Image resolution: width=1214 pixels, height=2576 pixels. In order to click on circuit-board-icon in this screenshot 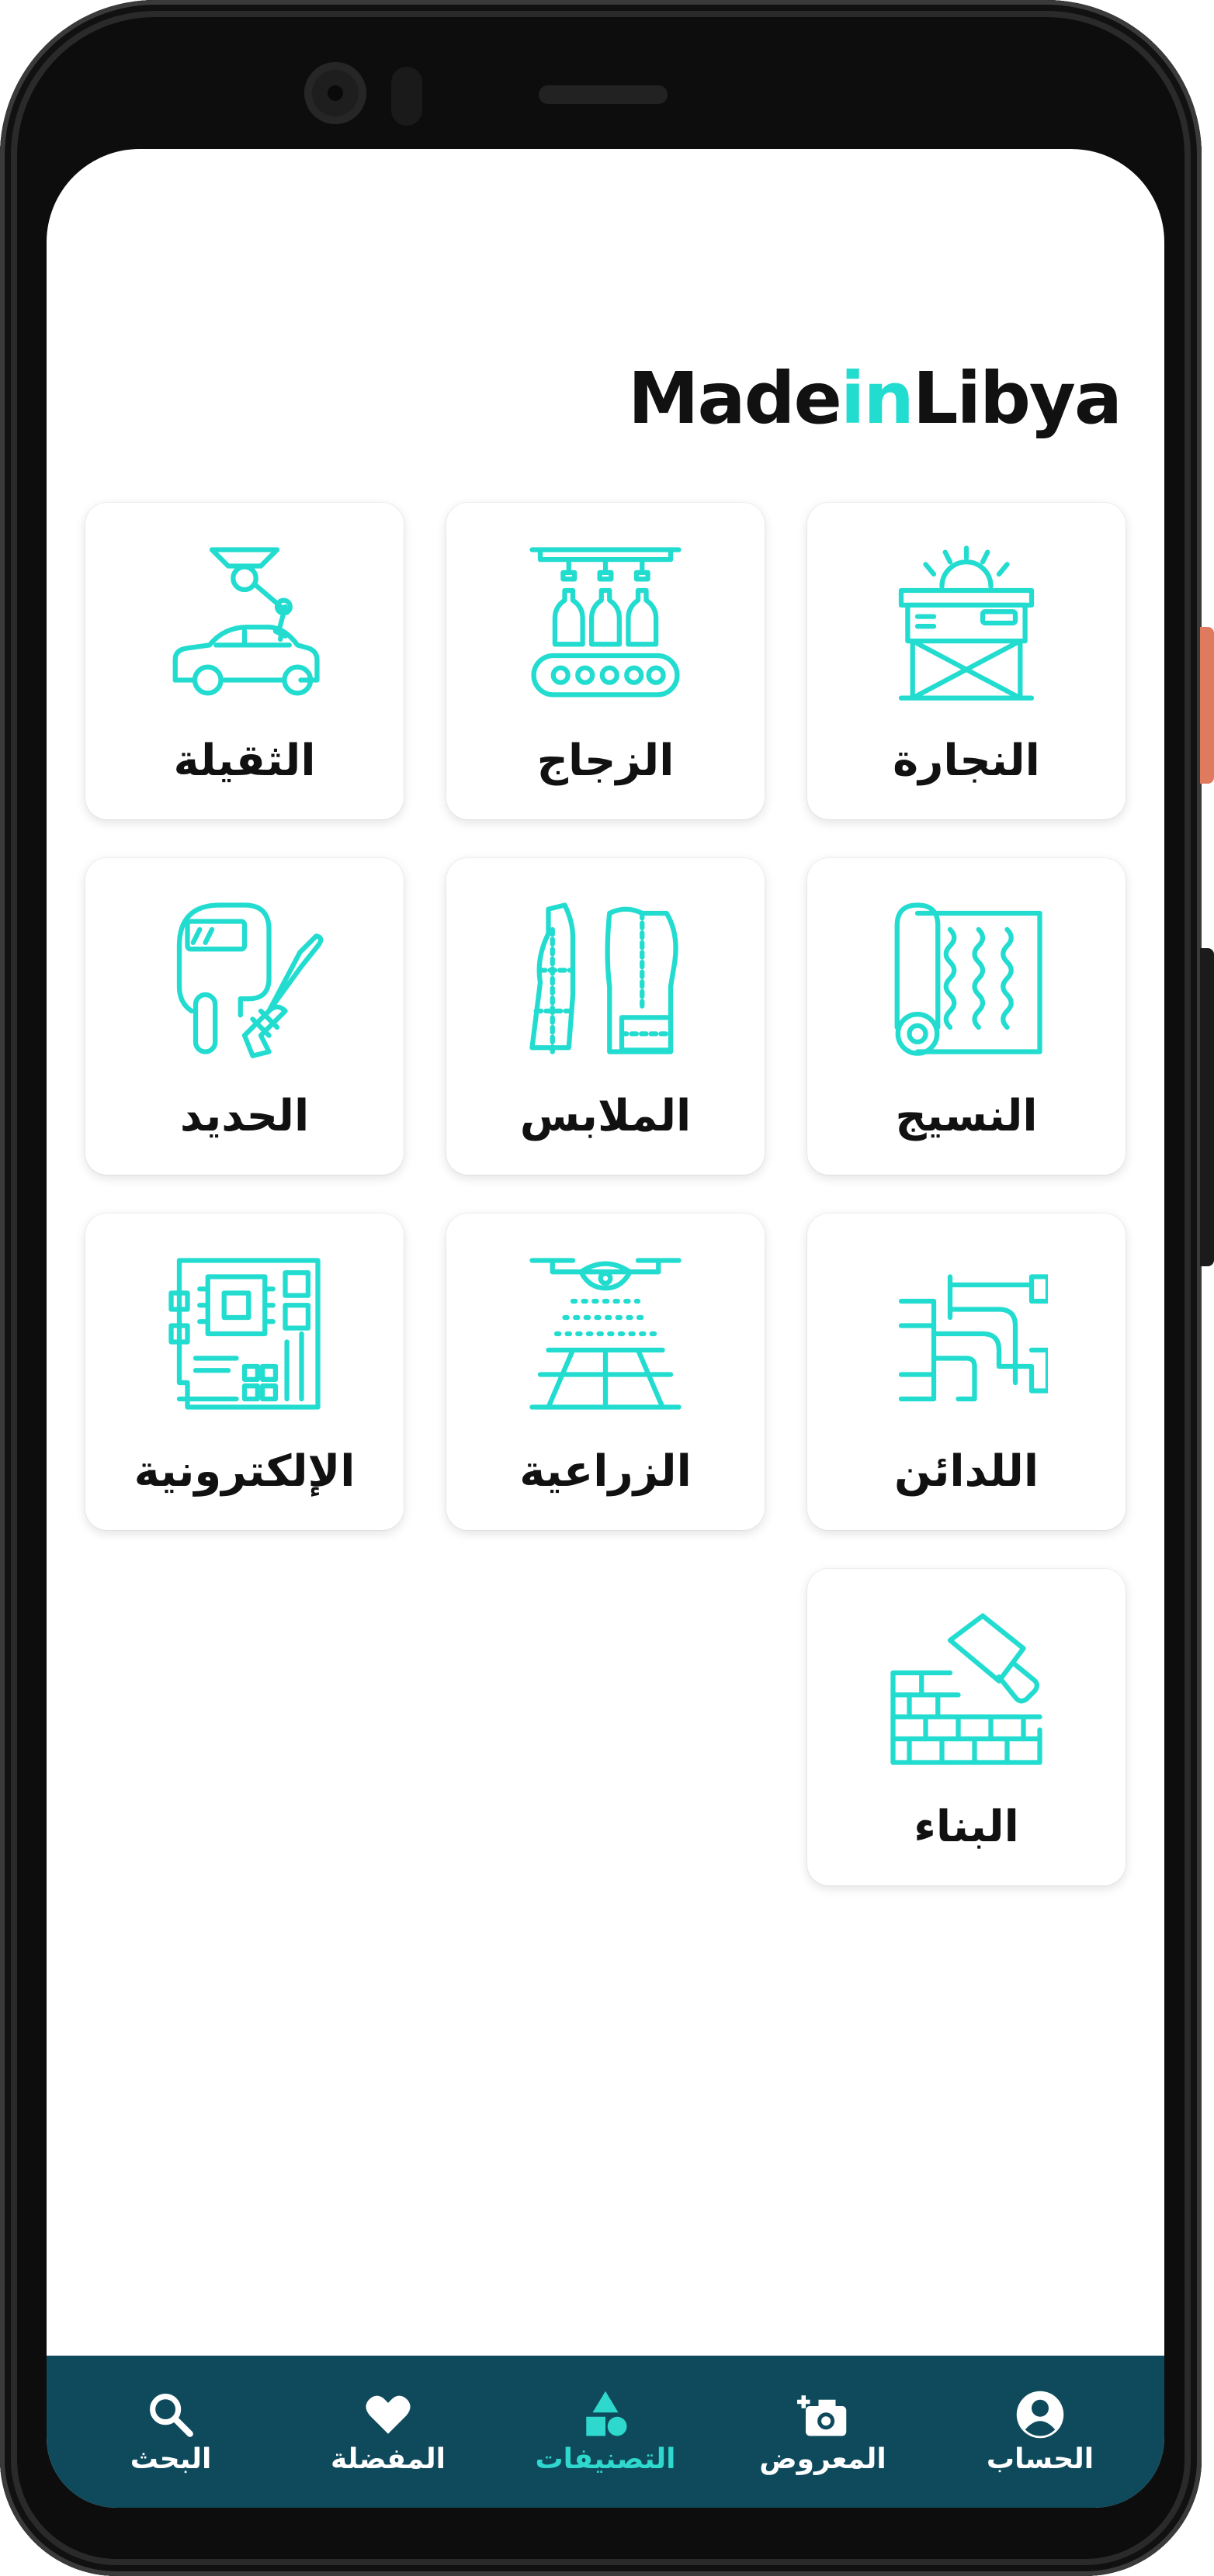, I will do `click(244, 1333)`.